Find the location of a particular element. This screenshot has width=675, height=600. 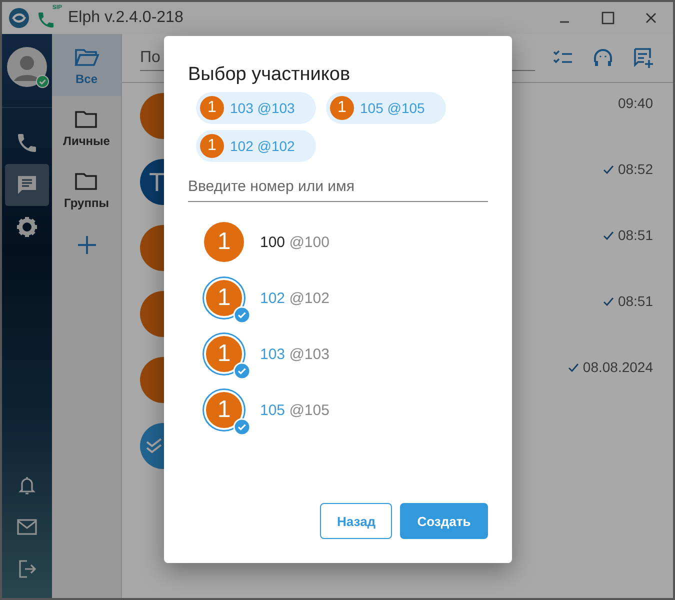

dialog-title: Выбор участников is located at coordinates (270, 75).